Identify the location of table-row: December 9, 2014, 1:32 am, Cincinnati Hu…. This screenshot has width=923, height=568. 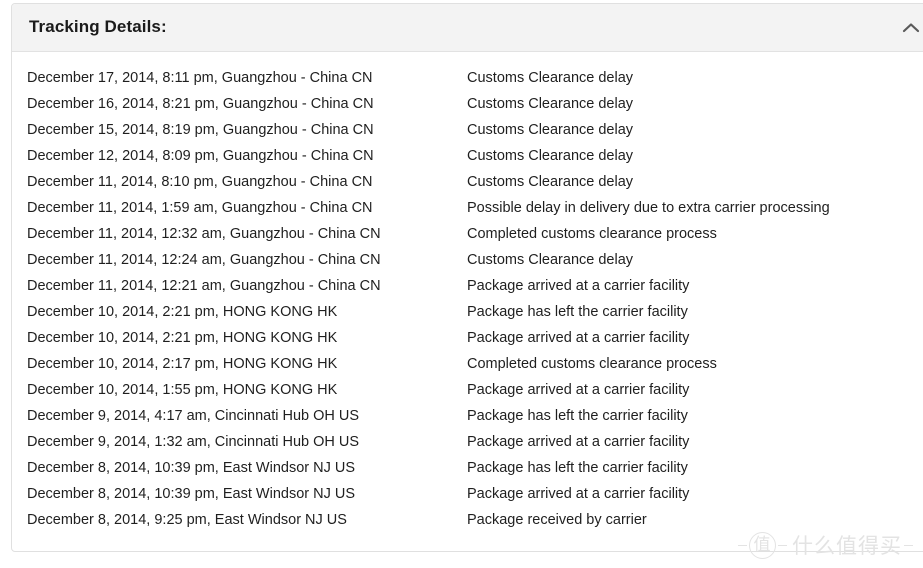
(467, 442).